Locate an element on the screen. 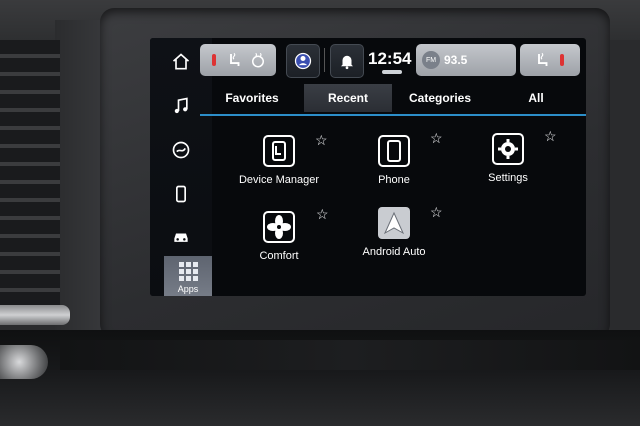 The image size is (640, 426). app-label: Comfort is located at coordinates (279, 256).